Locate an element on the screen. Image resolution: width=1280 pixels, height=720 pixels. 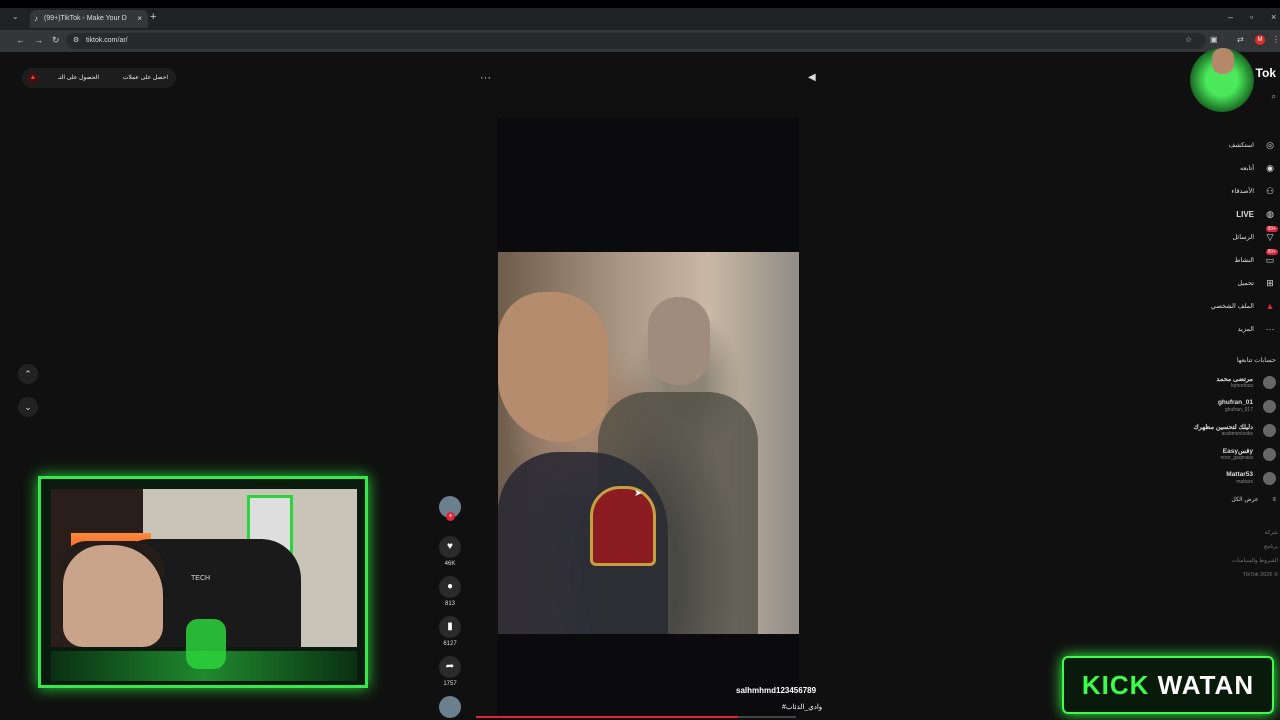
friends-icon: ⚇ is located at coordinates (1270, 191).